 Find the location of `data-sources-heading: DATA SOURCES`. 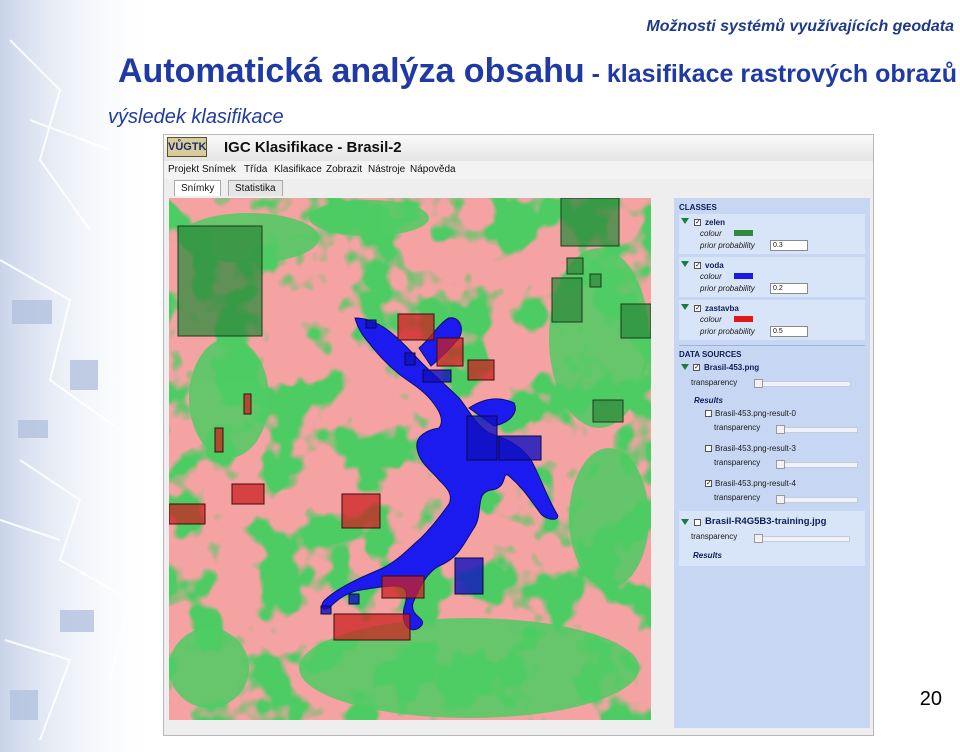

data-sources-heading: DATA SOURCES is located at coordinates (710, 354).